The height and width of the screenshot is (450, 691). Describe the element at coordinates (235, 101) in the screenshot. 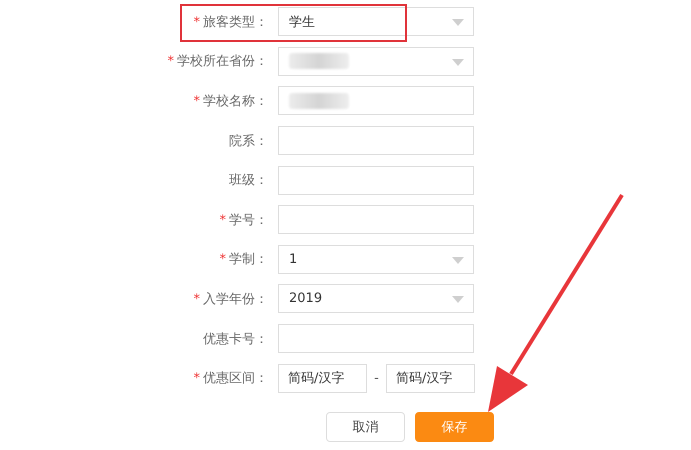

I see `field-label: 学校名称：` at that location.